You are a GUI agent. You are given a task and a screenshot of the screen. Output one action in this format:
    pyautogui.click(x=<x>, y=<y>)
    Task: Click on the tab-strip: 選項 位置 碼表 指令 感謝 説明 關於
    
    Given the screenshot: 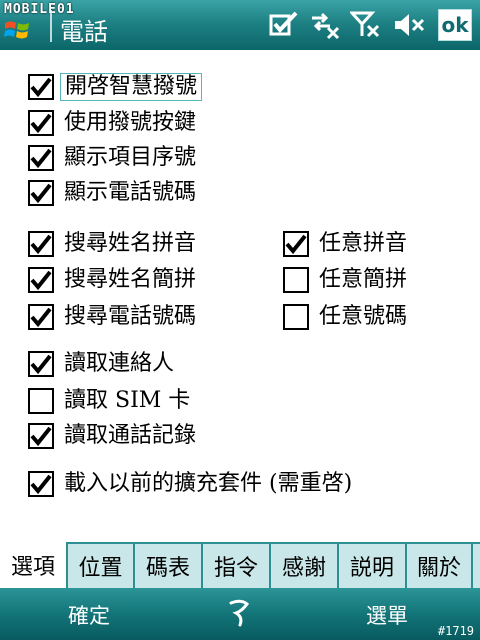 What is the action you would take?
    pyautogui.click(x=240, y=565)
    